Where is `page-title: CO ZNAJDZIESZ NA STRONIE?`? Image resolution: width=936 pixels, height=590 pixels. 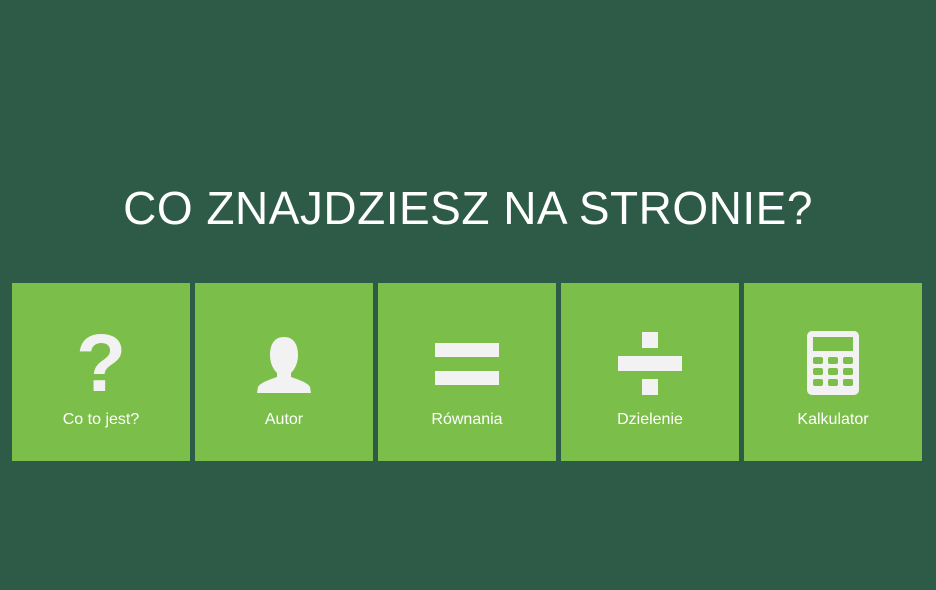
page-title: CO ZNAJDZIESZ NA STRONIE? is located at coordinates (468, 208).